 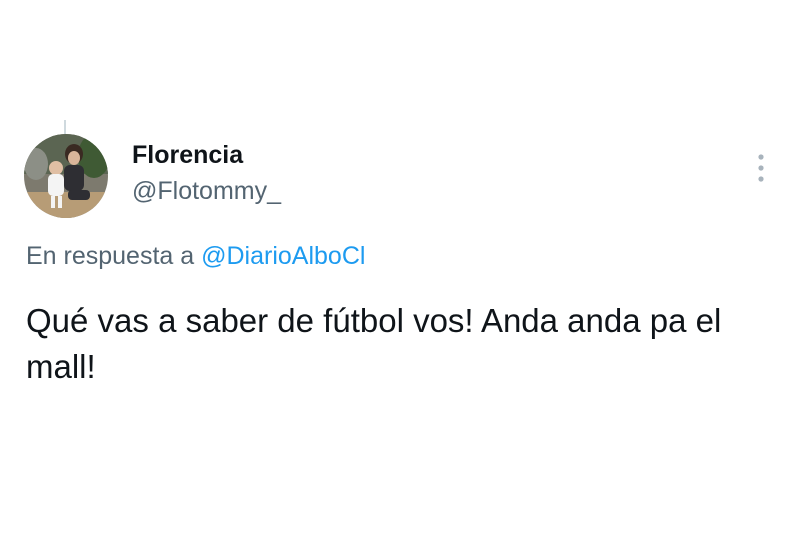 I want to click on author-display-name: Florencia, so click(x=187, y=155).